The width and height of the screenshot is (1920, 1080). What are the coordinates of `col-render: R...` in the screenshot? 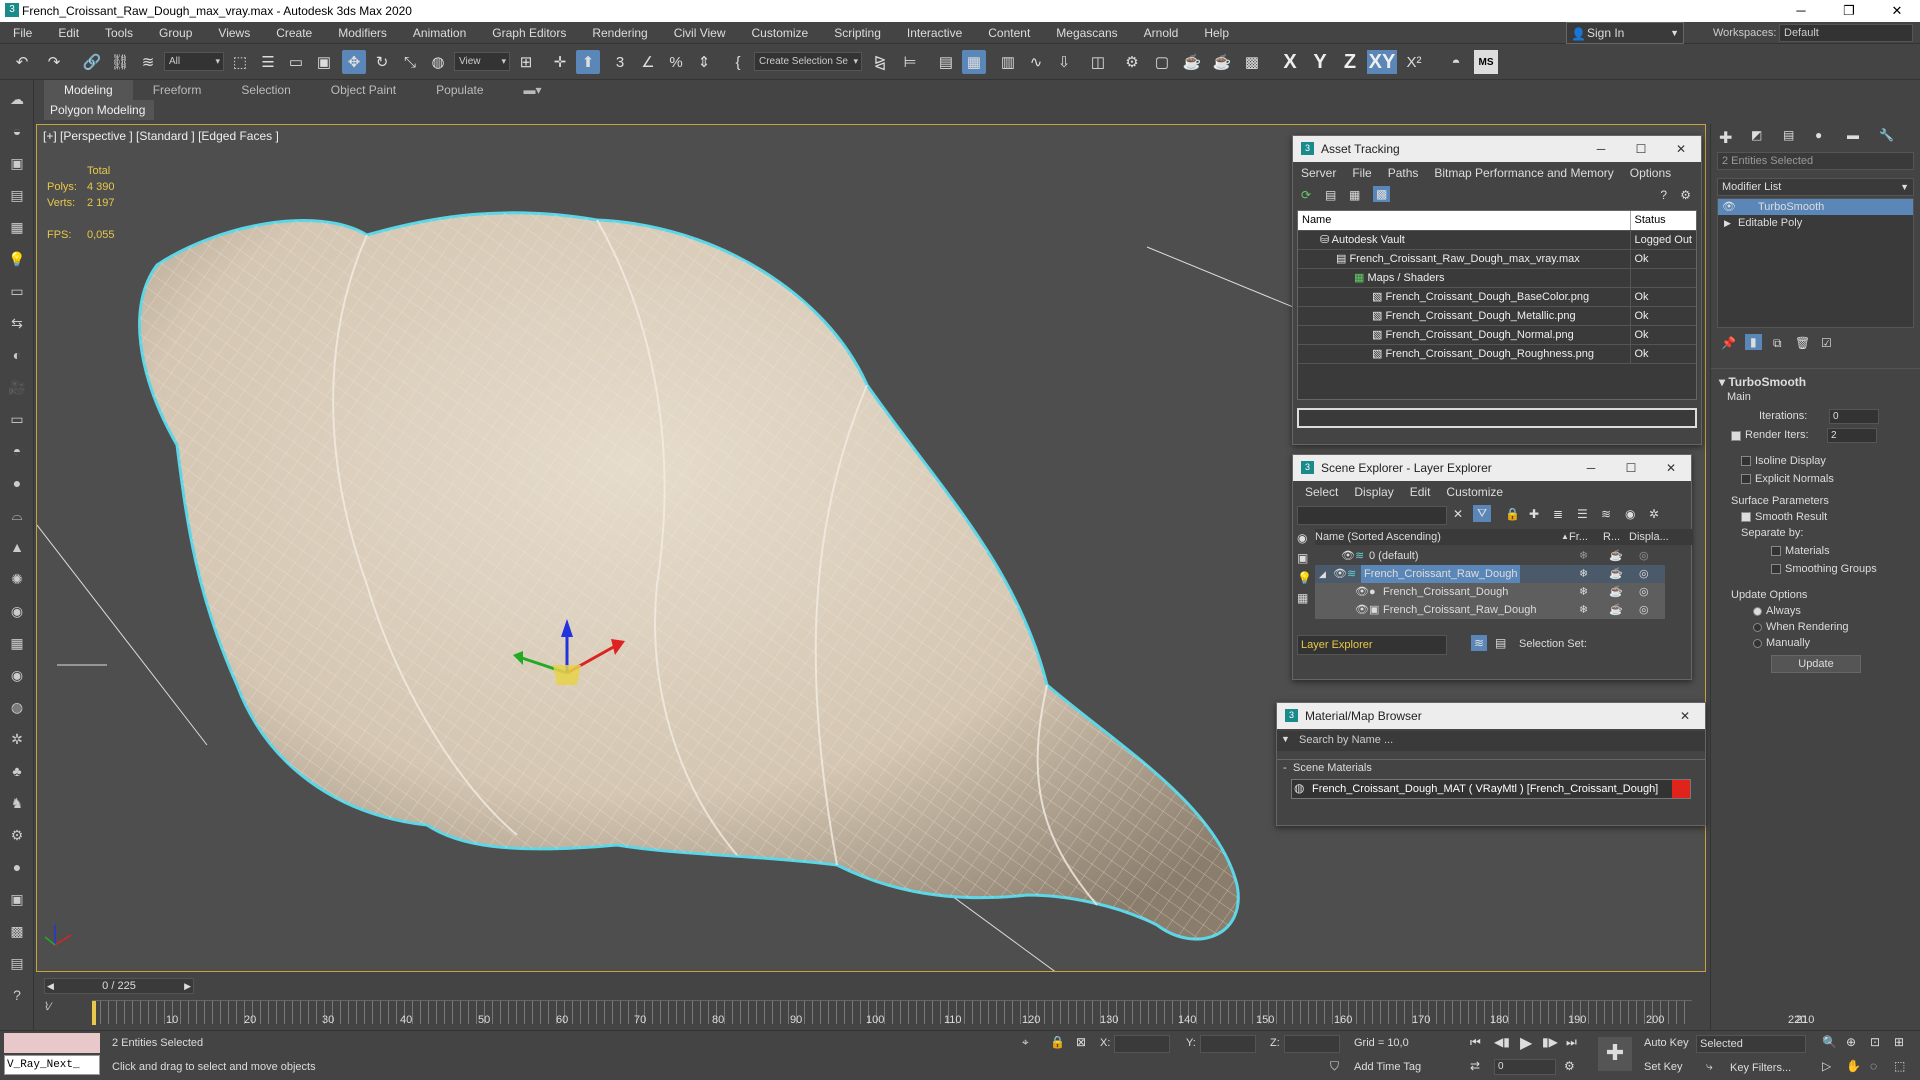 It's located at (1611, 537).